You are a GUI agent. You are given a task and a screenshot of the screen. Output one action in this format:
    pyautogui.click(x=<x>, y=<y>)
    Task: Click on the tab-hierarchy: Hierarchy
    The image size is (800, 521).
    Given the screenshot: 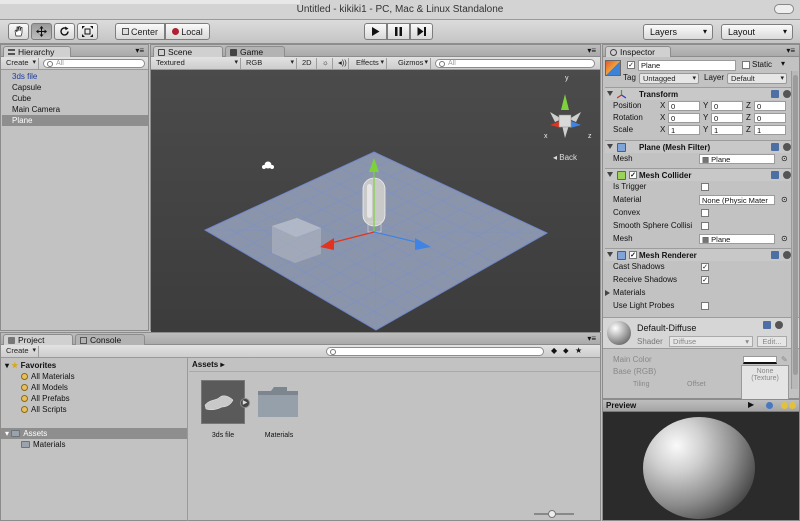 What is the action you would take?
    pyautogui.click(x=37, y=51)
    